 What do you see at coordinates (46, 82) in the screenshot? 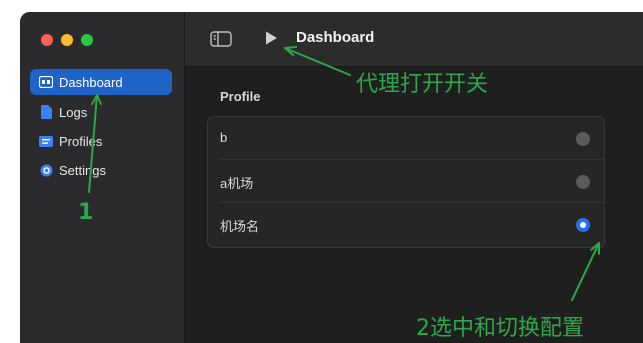
I see `dashboard-icon` at bounding box center [46, 82].